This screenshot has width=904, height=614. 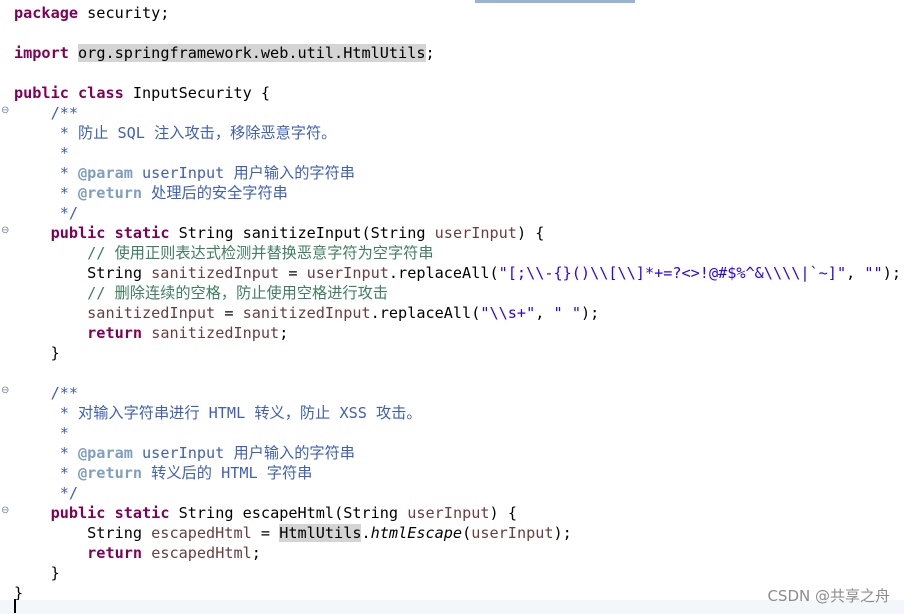 What do you see at coordinates (567, 313) in the screenshot?
I see `string-literal: " "` at bounding box center [567, 313].